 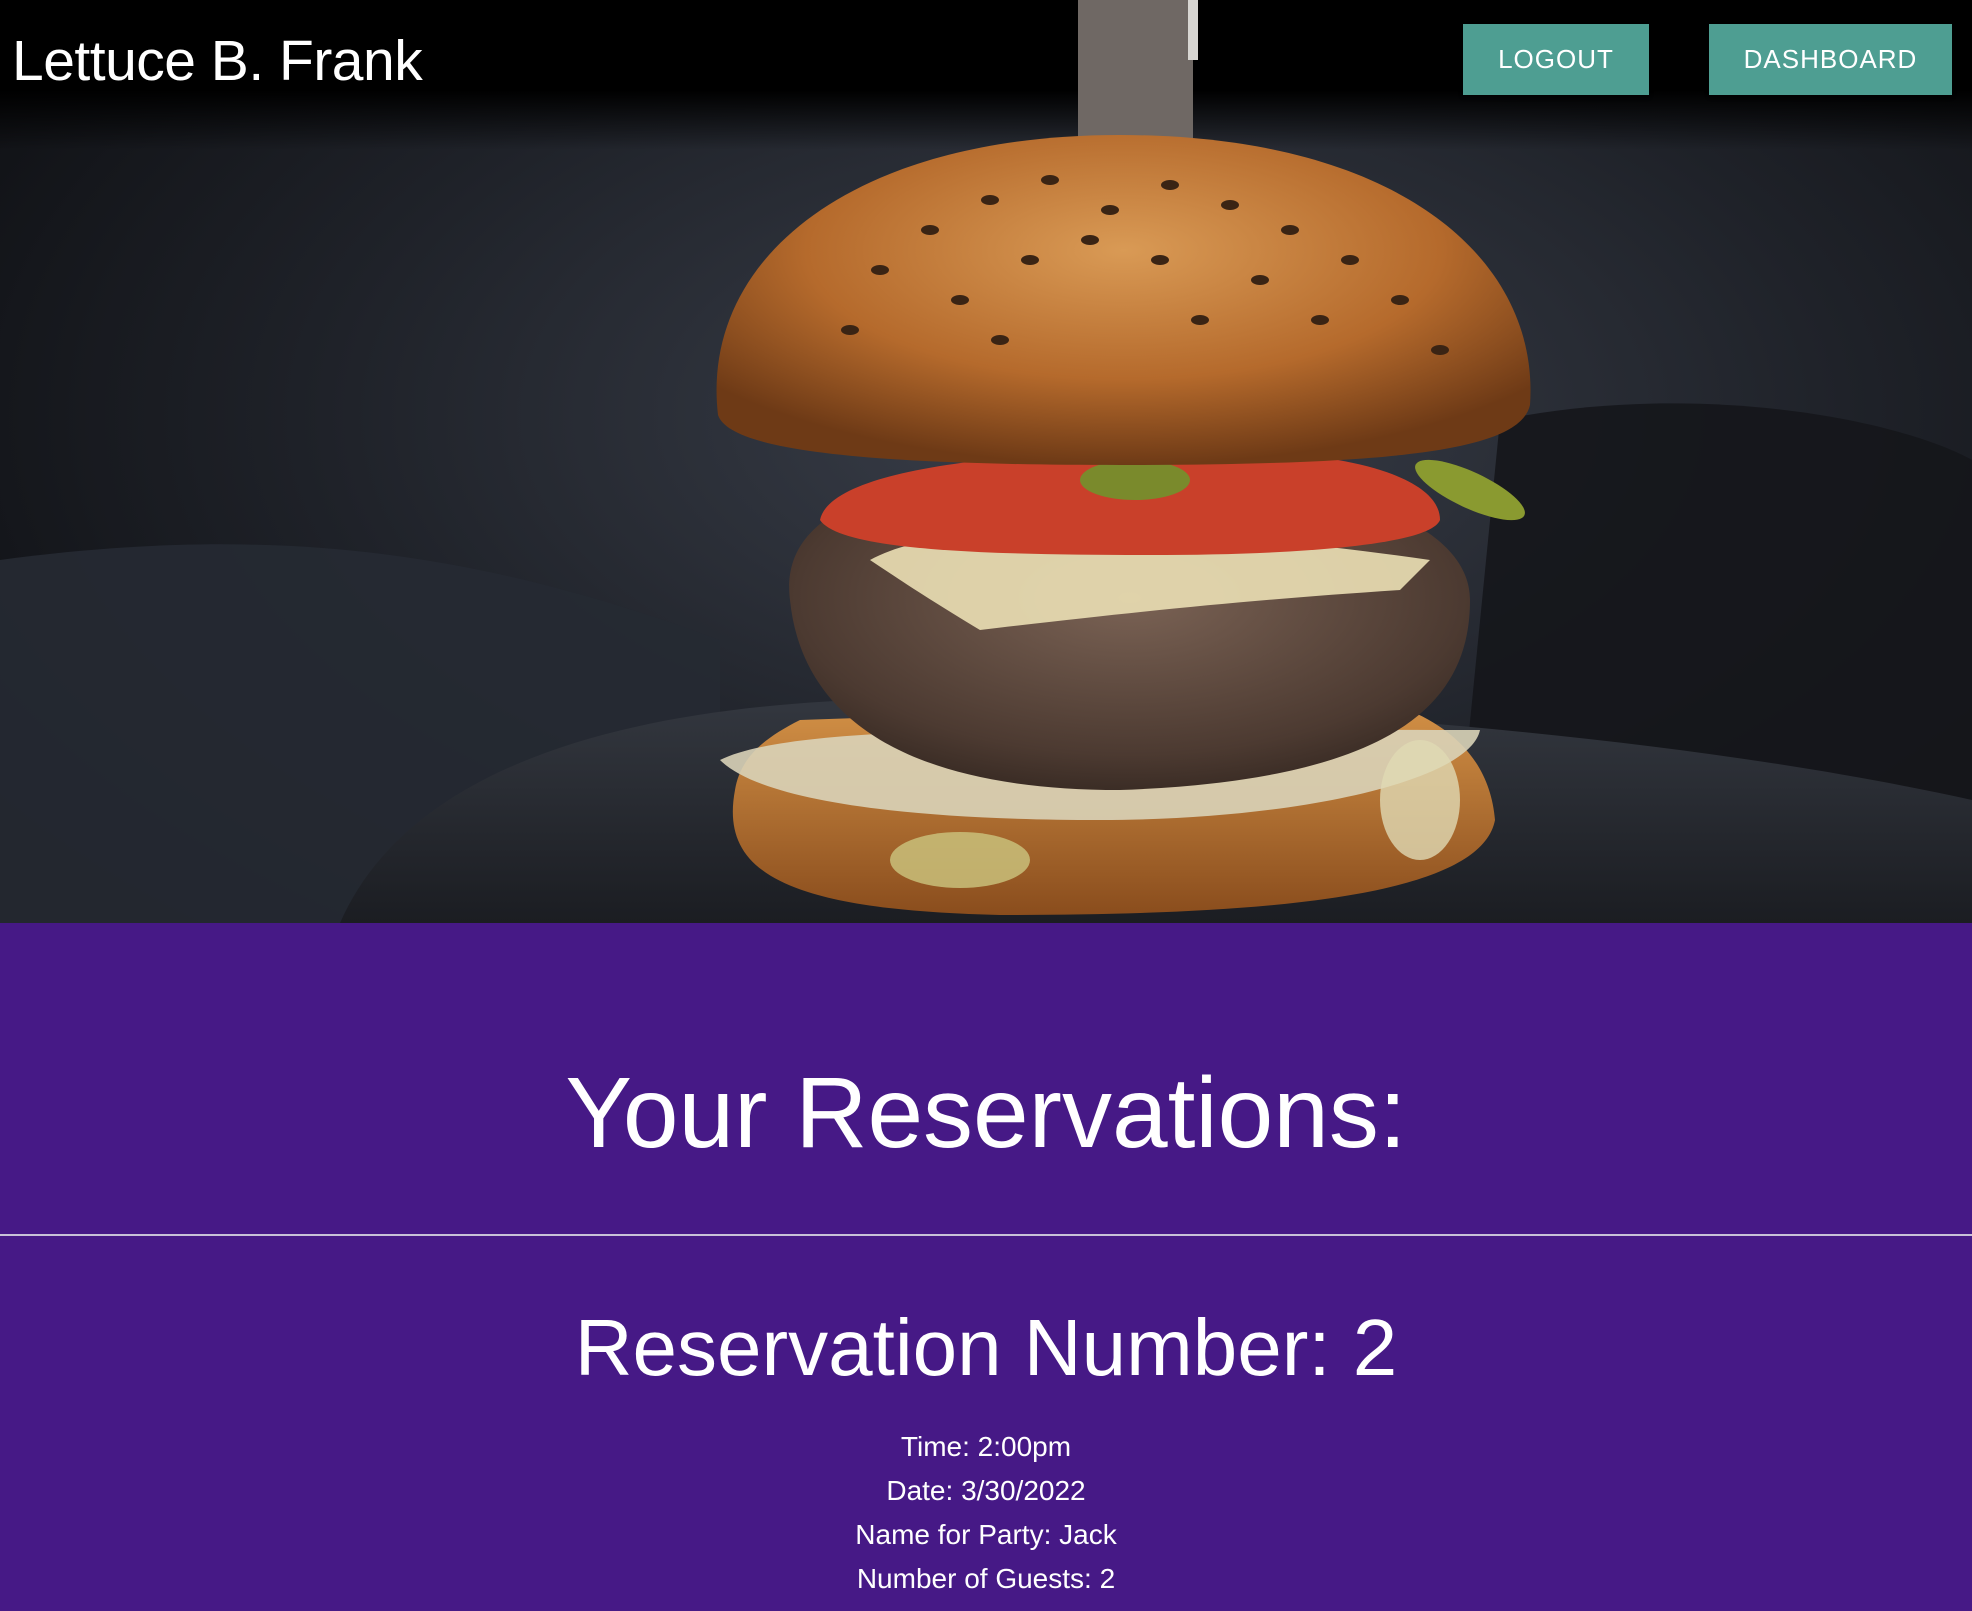 What do you see at coordinates (986, 1578) in the screenshot?
I see `reservation-guests: Number of Guests: 2` at bounding box center [986, 1578].